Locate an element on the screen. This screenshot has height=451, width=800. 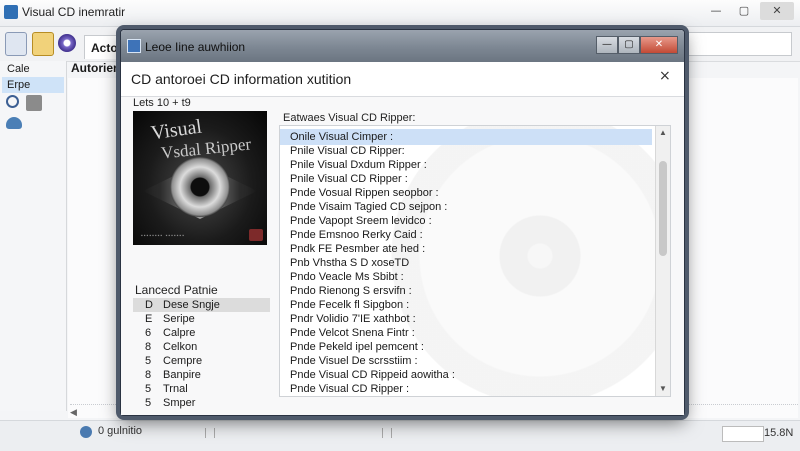
release-list-item: Pnde Visual CD Ripper : is located at coordinates (466, 388).